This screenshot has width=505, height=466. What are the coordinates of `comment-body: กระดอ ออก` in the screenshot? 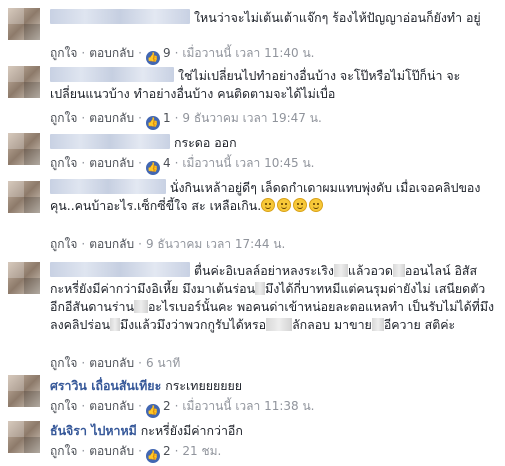 It's located at (272, 143).